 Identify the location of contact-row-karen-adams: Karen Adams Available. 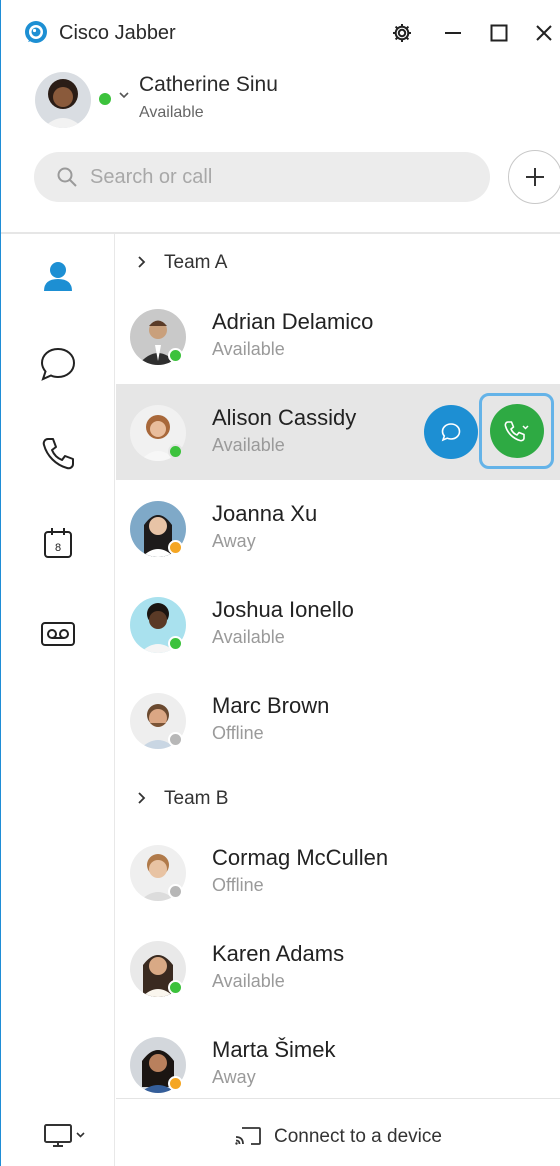
(338, 968).